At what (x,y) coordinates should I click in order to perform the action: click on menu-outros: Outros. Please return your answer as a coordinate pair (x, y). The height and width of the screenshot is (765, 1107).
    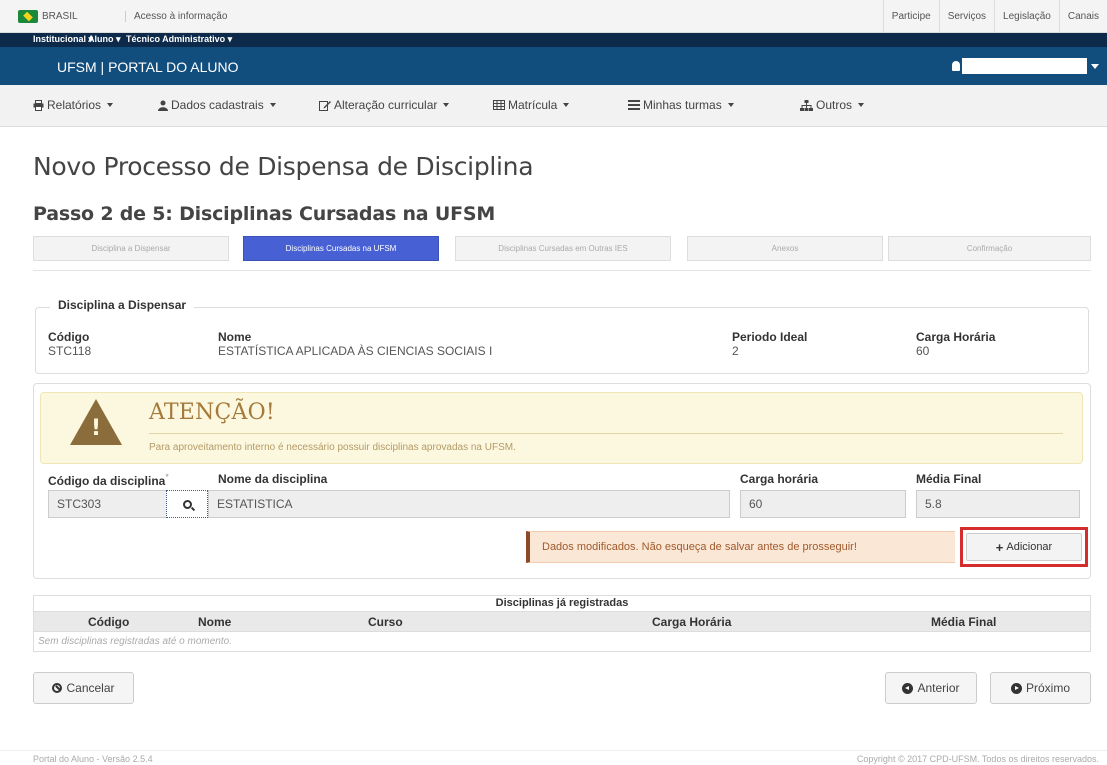
    Looking at the image, I should click on (832, 105).